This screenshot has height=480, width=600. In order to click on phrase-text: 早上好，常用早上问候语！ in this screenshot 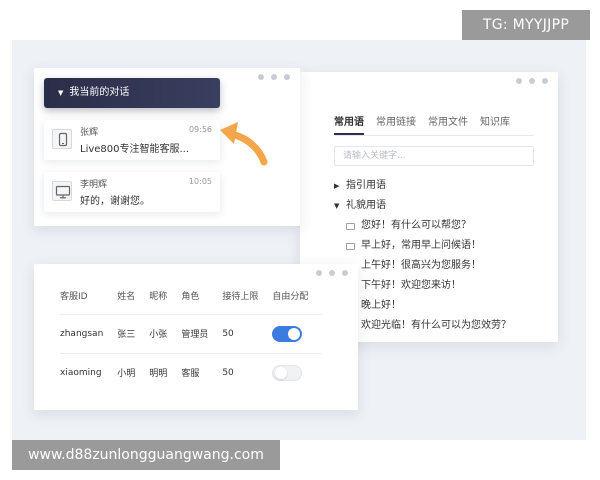, I will do `click(421, 245)`.